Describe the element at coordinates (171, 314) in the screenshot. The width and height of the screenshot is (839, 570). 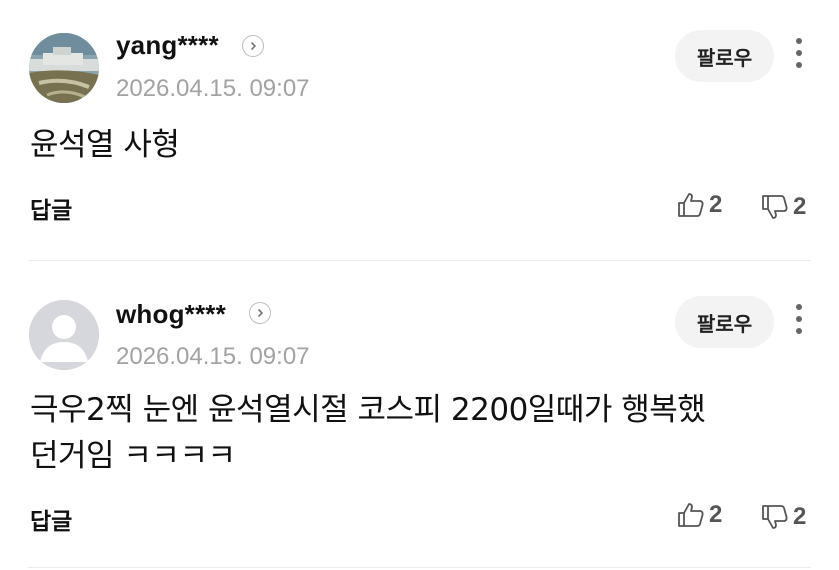
I see `username: whog****` at that location.